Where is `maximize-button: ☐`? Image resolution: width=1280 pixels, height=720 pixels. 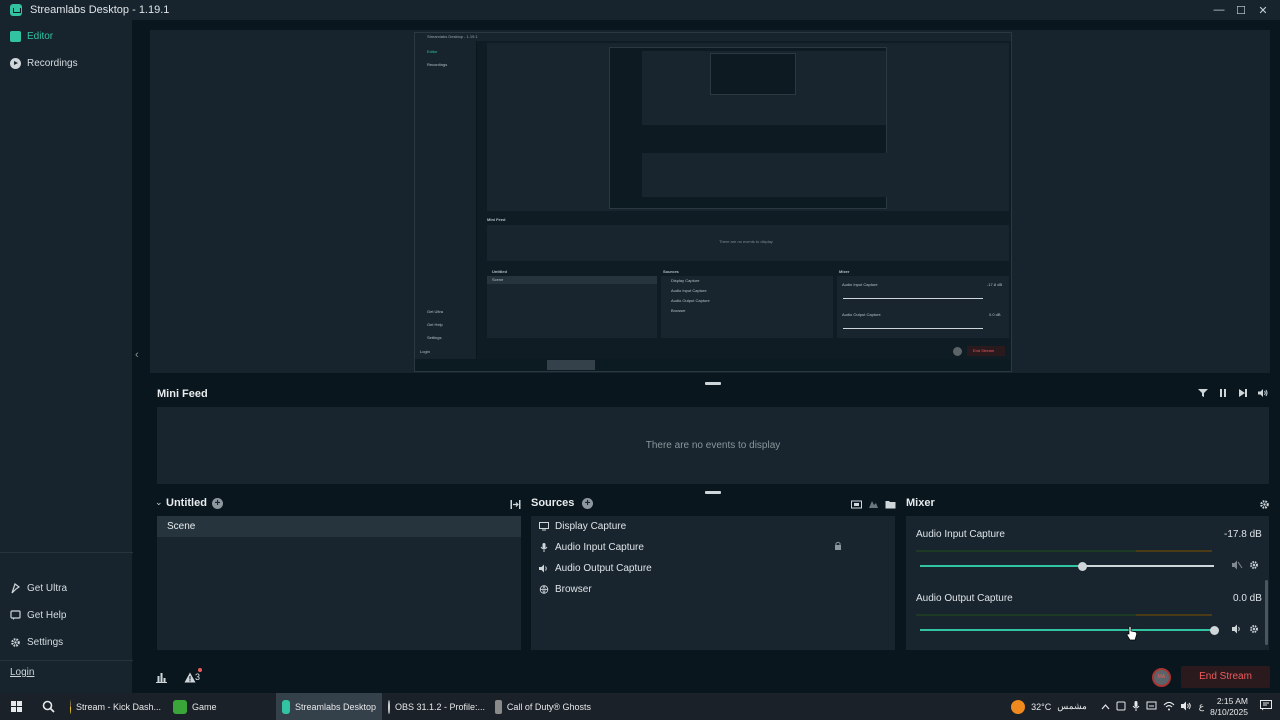 maximize-button: ☐ is located at coordinates (1241, 10).